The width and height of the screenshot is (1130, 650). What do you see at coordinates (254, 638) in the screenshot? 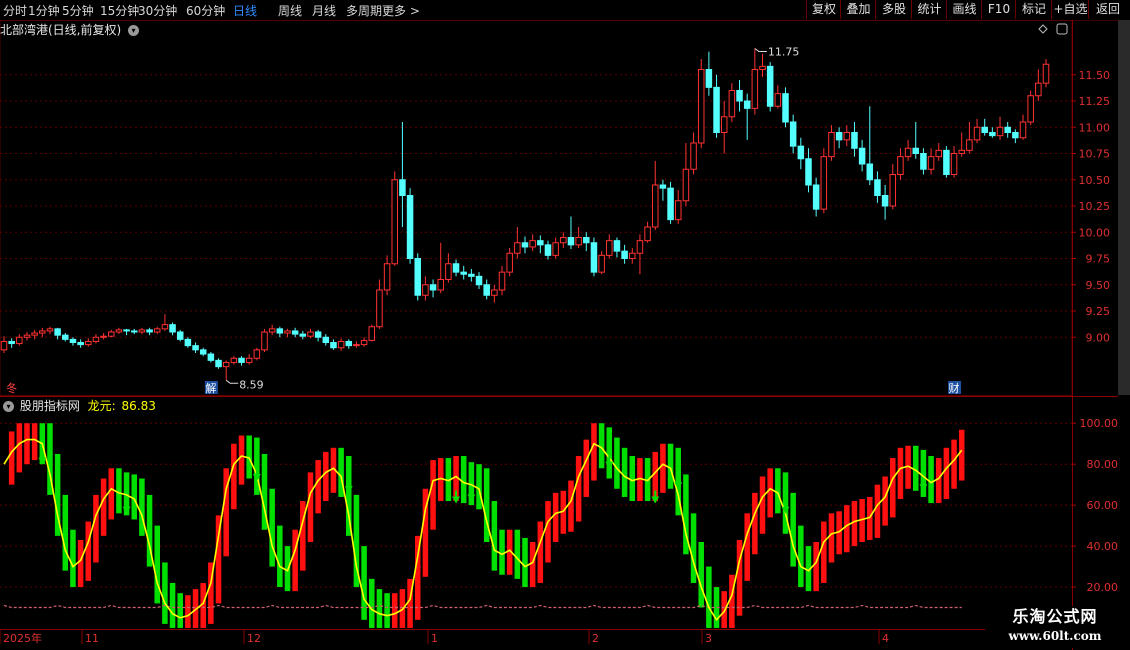
I see `time-axis-label: 12` at bounding box center [254, 638].